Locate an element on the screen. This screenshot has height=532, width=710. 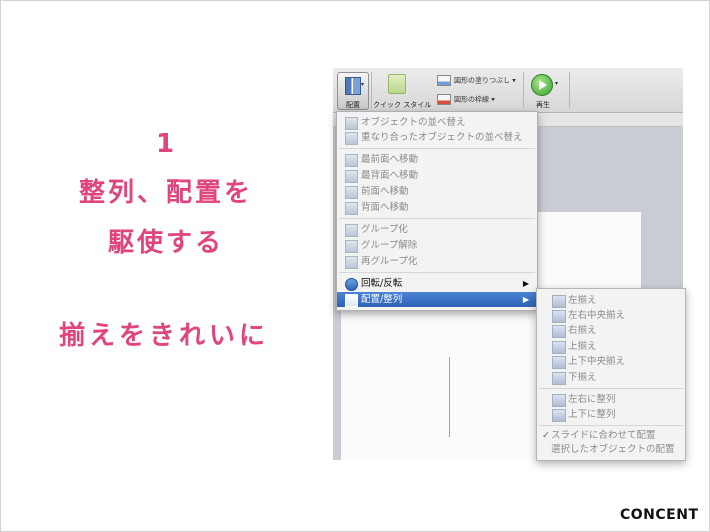
play-icon is located at coordinates (543, 85).